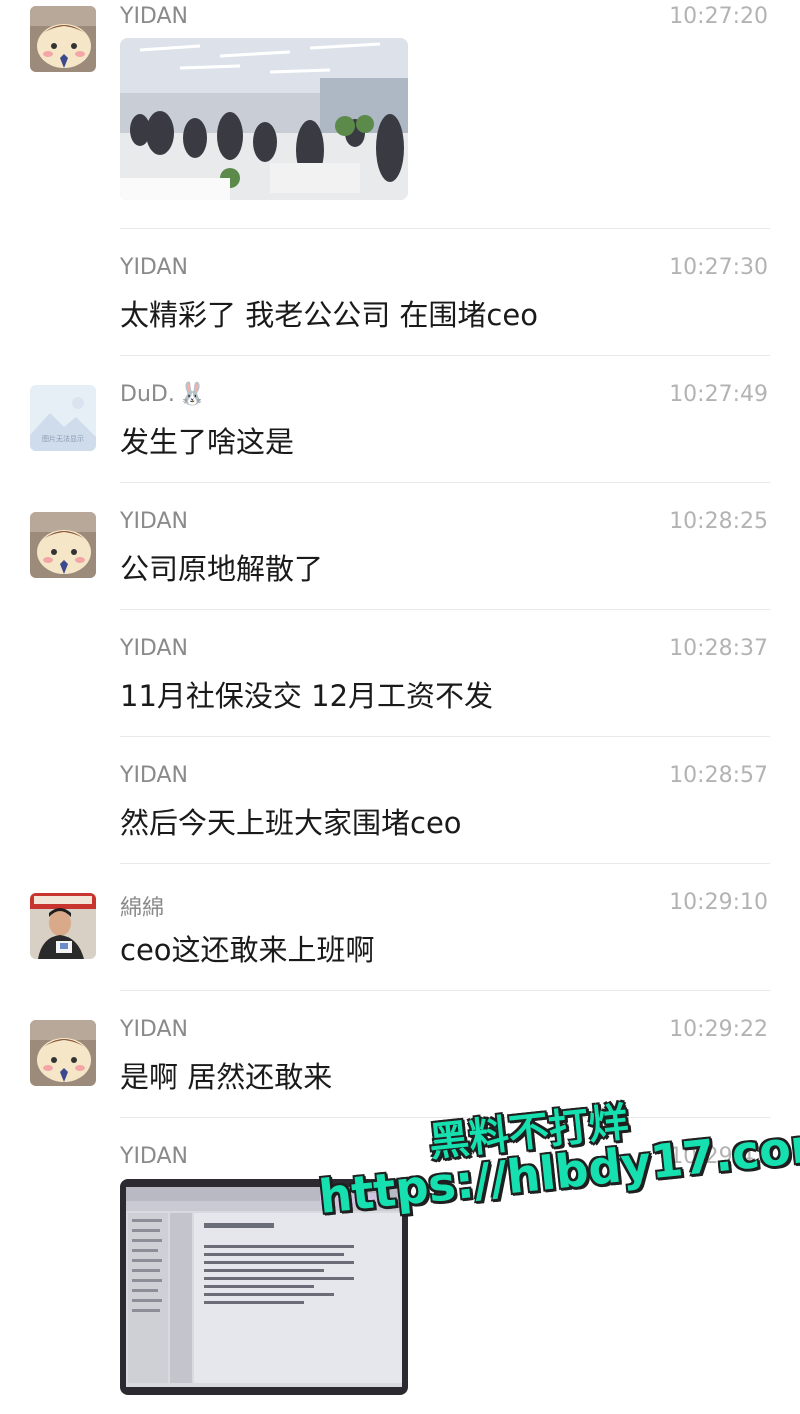 This screenshot has width=800, height=1414. Describe the element at coordinates (718, 648) in the screenshot. I see `message-time: 10:28:37` at that location.